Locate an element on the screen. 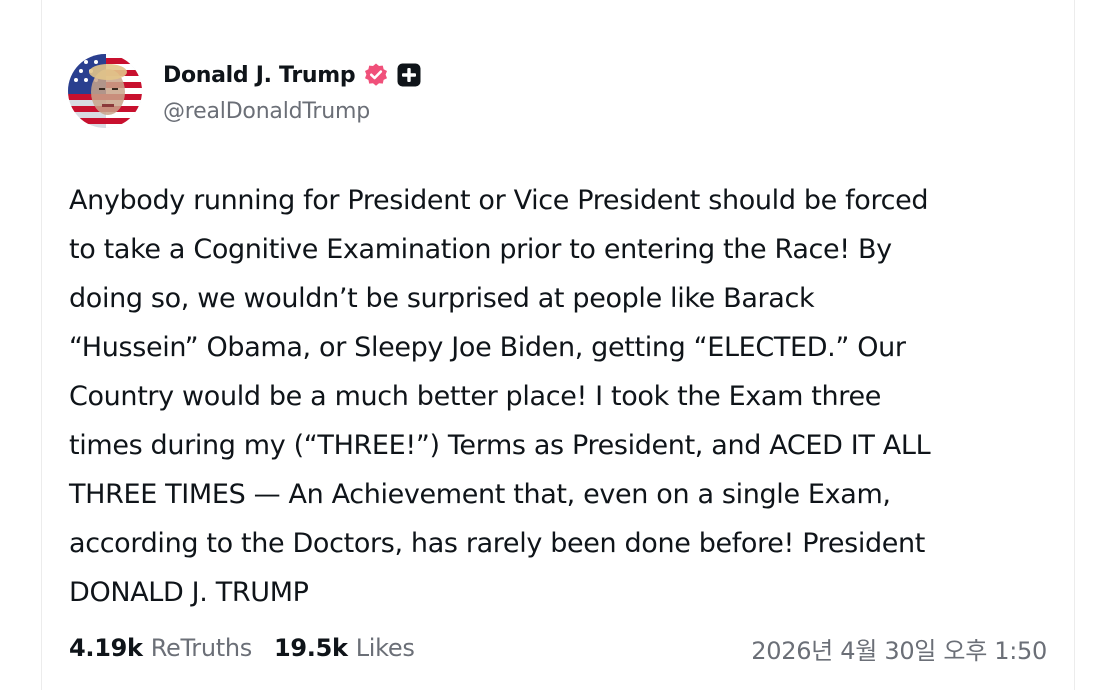  retruths-count: 4.19k is located at coordinates (106, 648).